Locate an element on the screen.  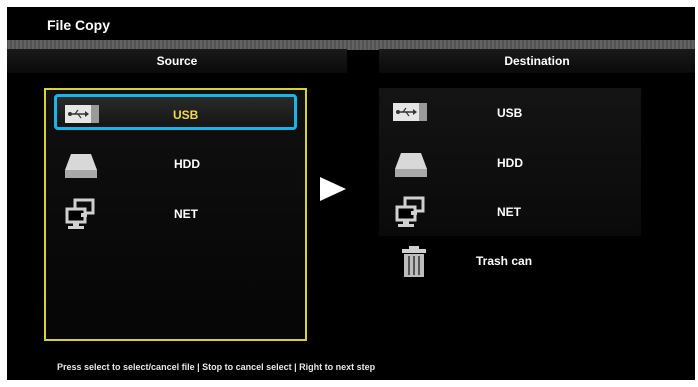
trash-icon is located at coordinates (418, 261).